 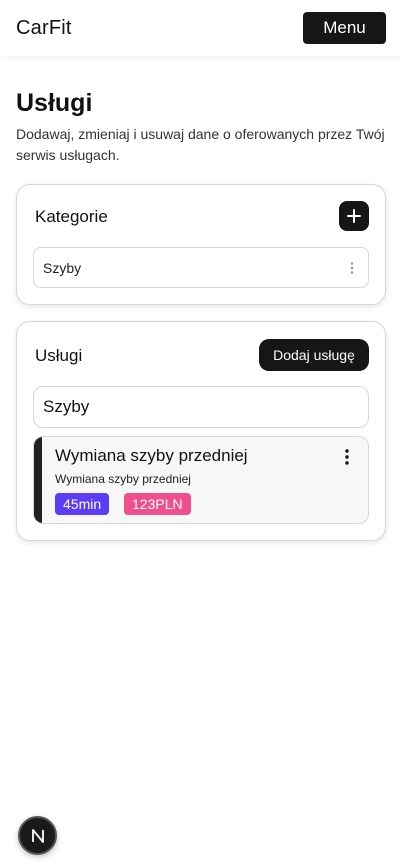 I want to click on nextjs-logo-icon, so click(x=37, y=835).